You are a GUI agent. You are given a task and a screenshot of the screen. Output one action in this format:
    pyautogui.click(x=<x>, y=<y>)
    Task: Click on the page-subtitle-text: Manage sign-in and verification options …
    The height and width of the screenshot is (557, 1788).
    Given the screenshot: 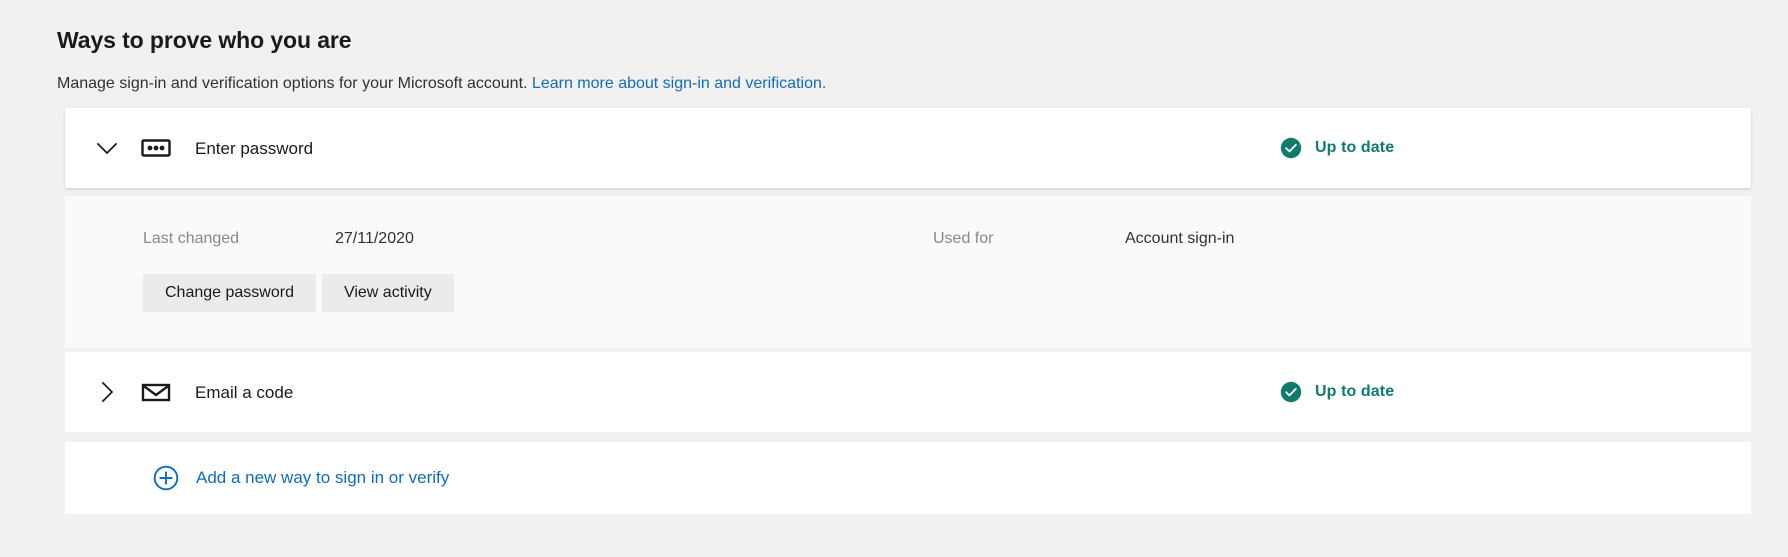 What is the action you would take?
    pyautogui.click(x=292, y=84)
    